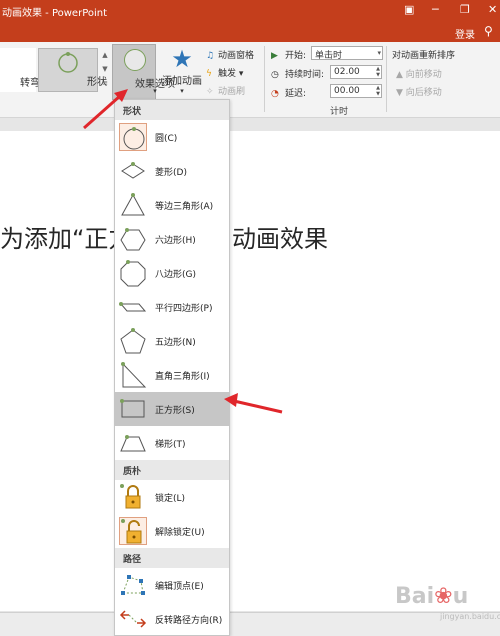 This screenshot has width=500, height=636. I want to click on add-animation-star-icon: ★, so click(182, 59).